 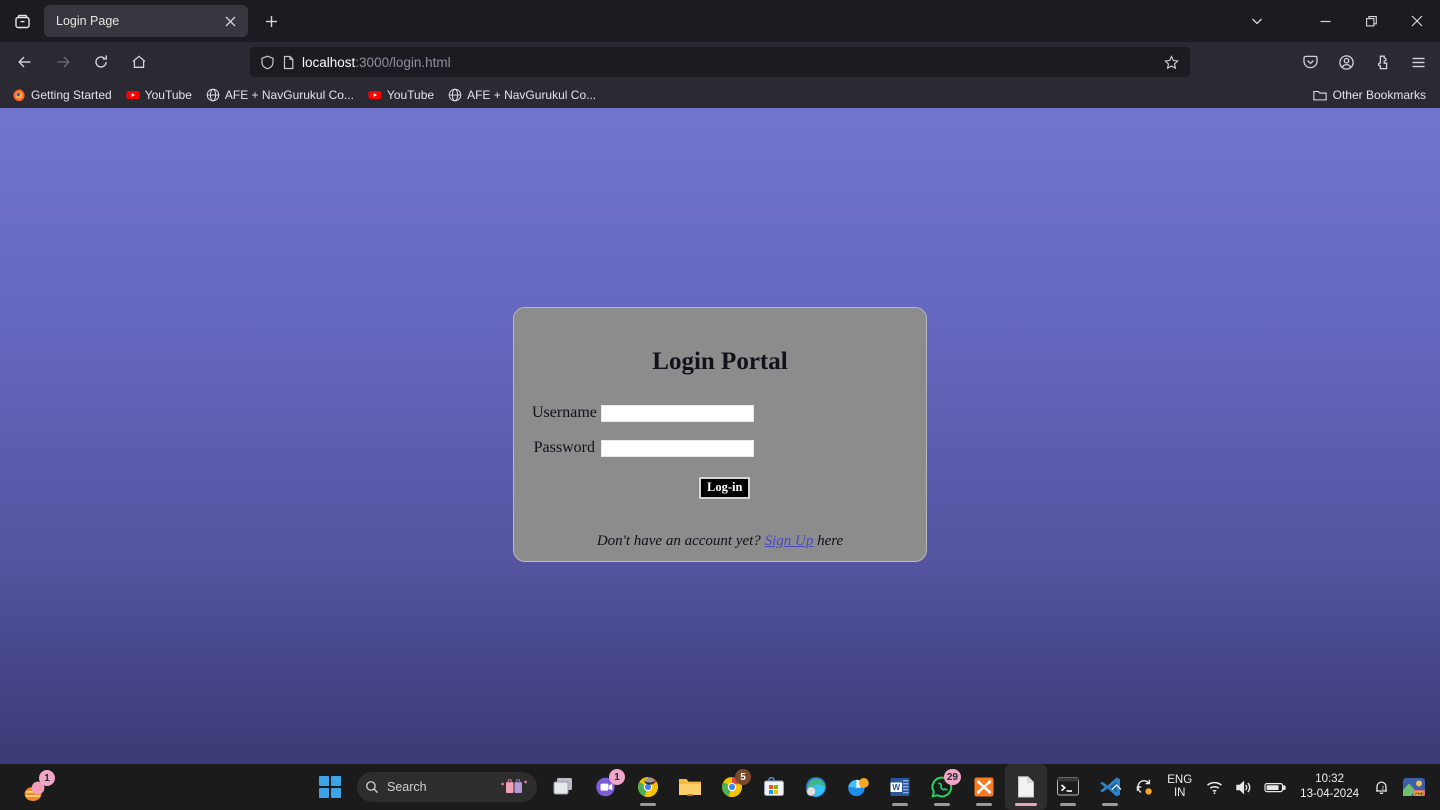 I want to click on luggage-icon, so click(x=514, y=787).